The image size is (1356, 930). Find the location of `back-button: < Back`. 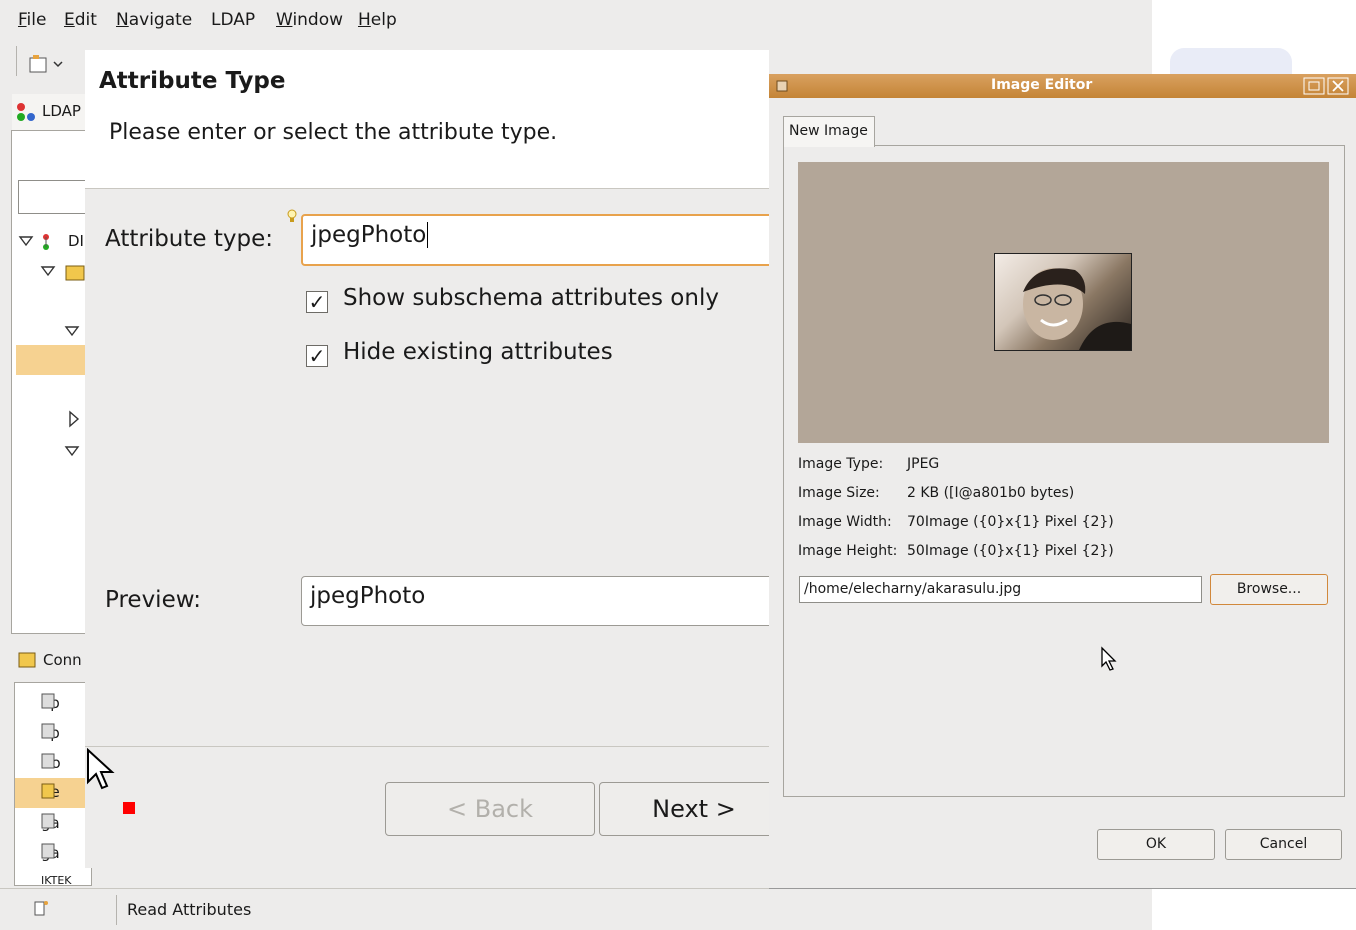

back-button: < Back is located at coordinates (490, 809).